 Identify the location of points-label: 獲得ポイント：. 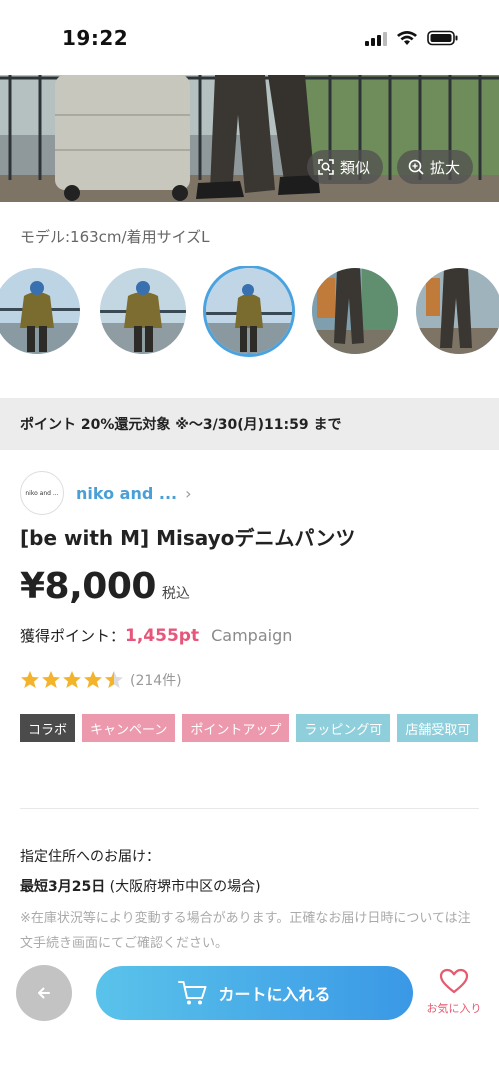
(73, 636).